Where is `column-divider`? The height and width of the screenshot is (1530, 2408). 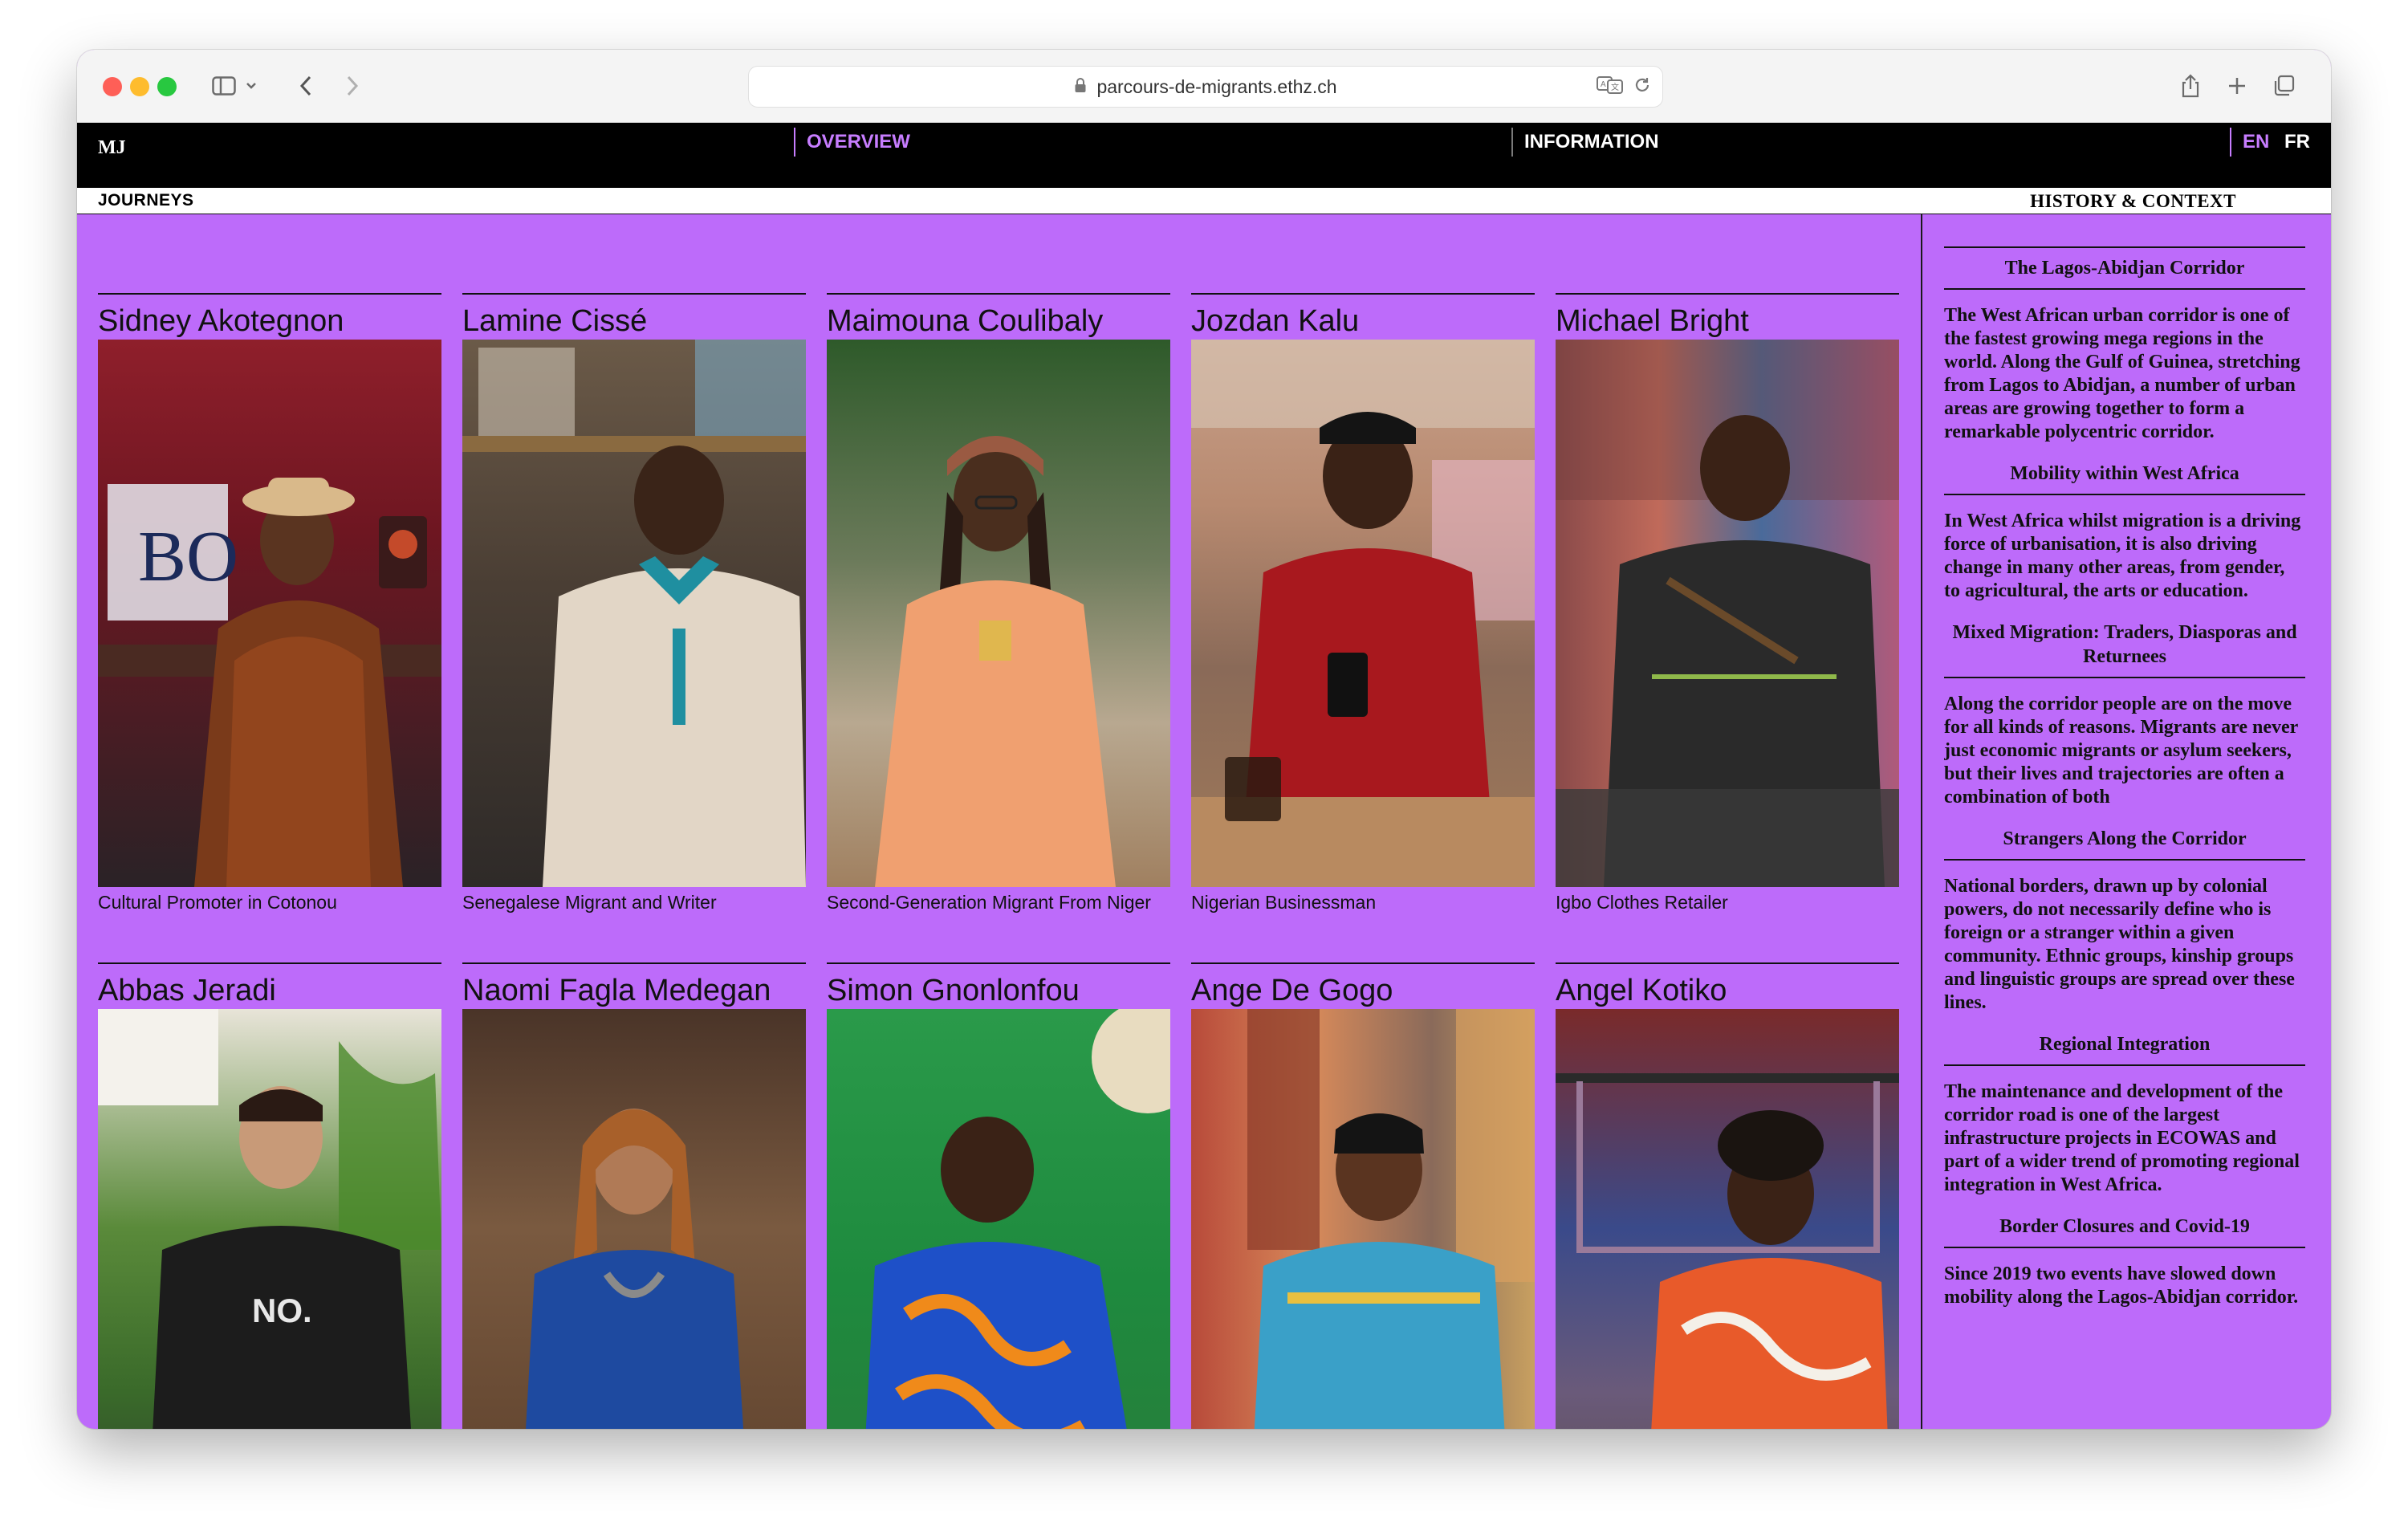
column-divider is located at coordinates (1921, 821).